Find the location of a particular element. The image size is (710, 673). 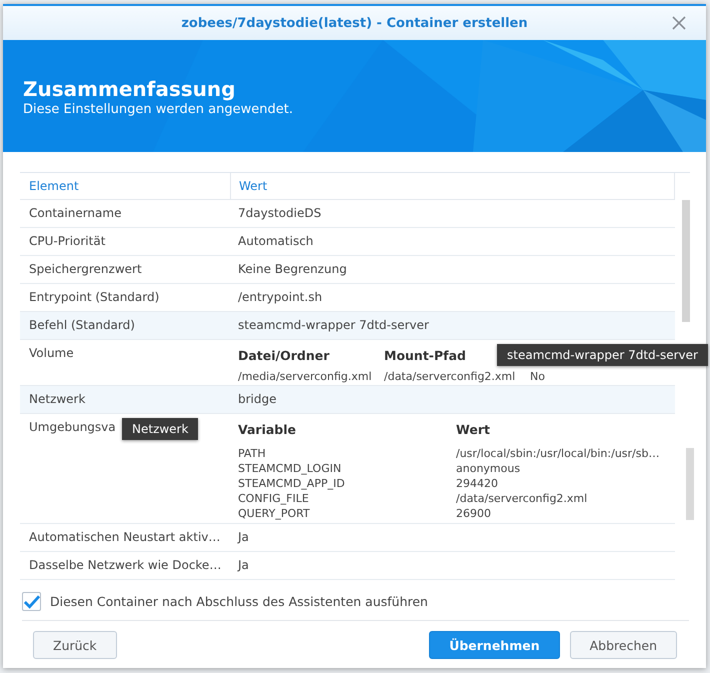

banner-title: Zusammenfassung is located at coordinates (129, 89).